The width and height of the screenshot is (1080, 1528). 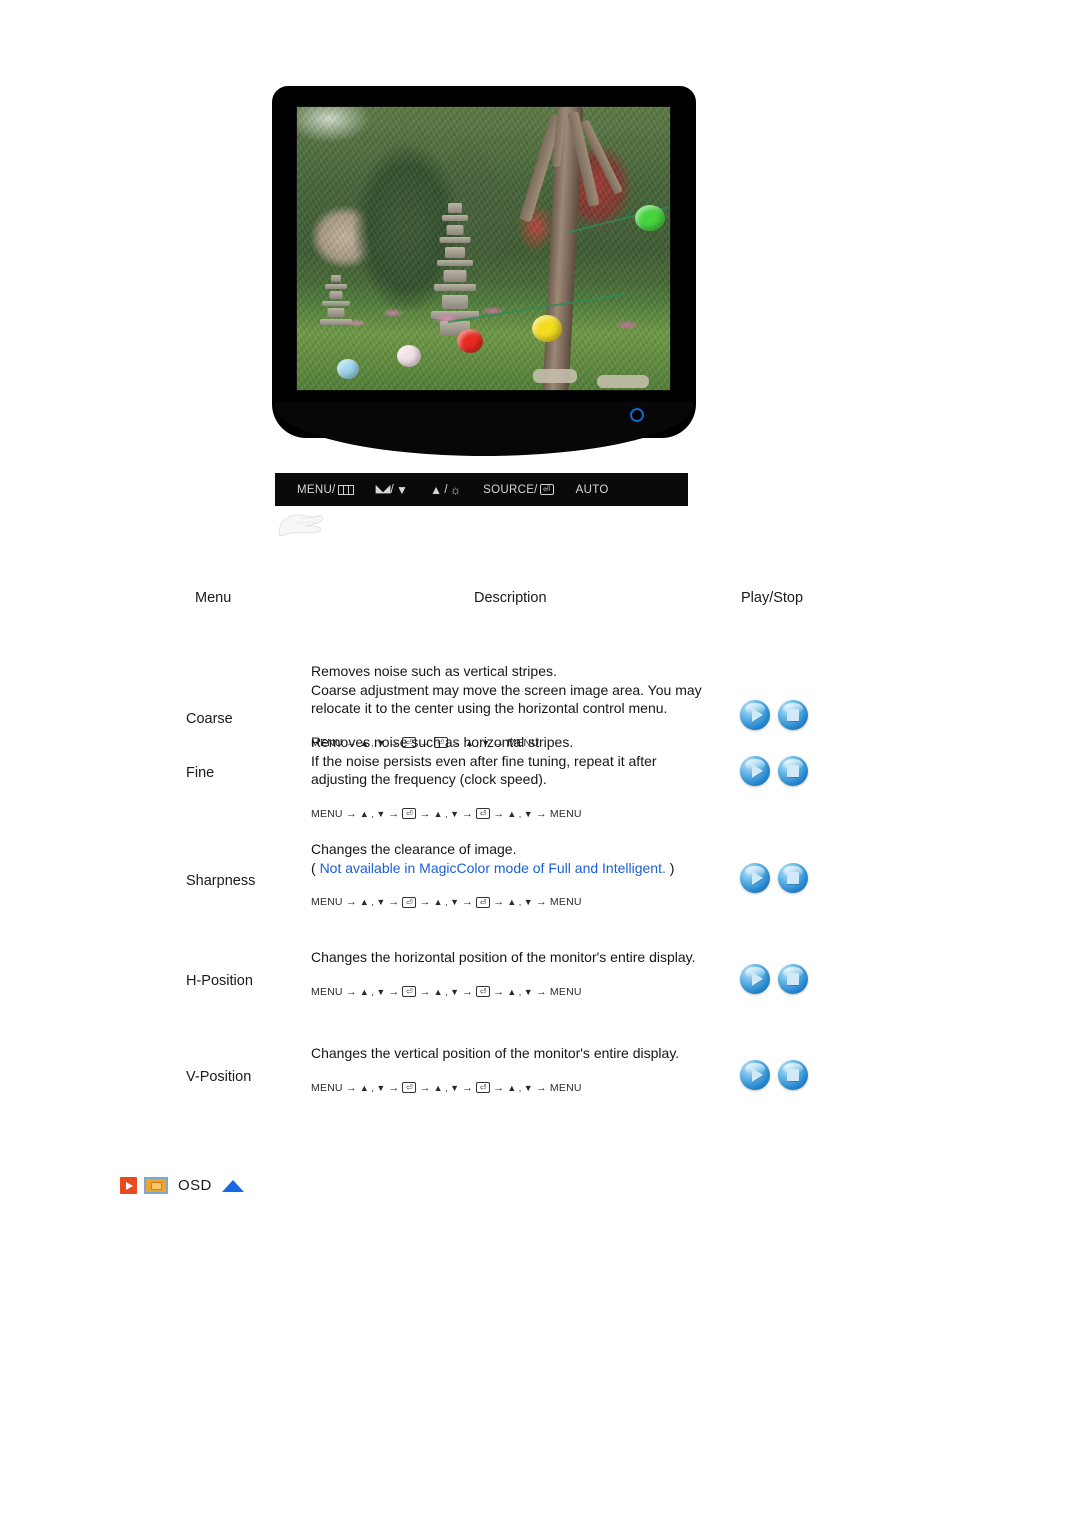 What do you see at coordinates (637, 415) in the screenshot?
I see `power-led-ring` at bounding box center [637, 415].